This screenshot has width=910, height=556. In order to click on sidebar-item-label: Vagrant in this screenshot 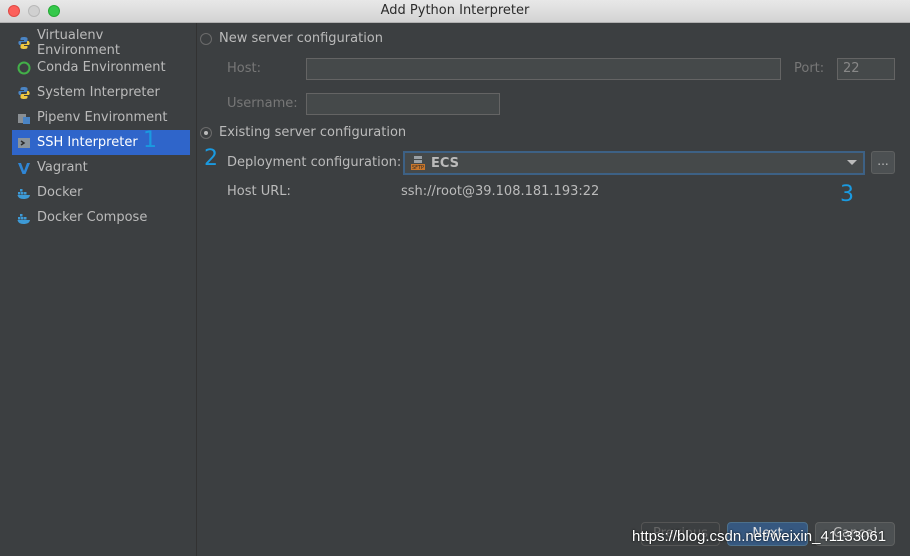, I will do `click(62, 167)`.